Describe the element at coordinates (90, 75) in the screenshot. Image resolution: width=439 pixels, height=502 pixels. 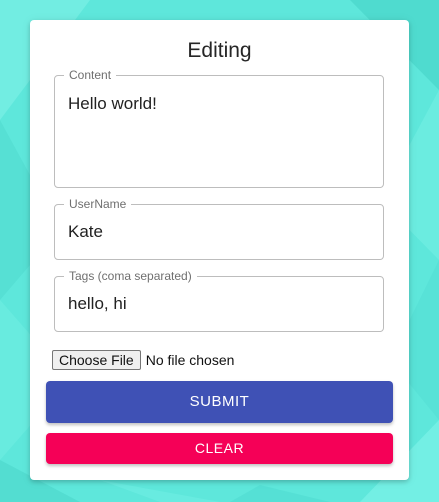
I see `content-label: Content` at that location.